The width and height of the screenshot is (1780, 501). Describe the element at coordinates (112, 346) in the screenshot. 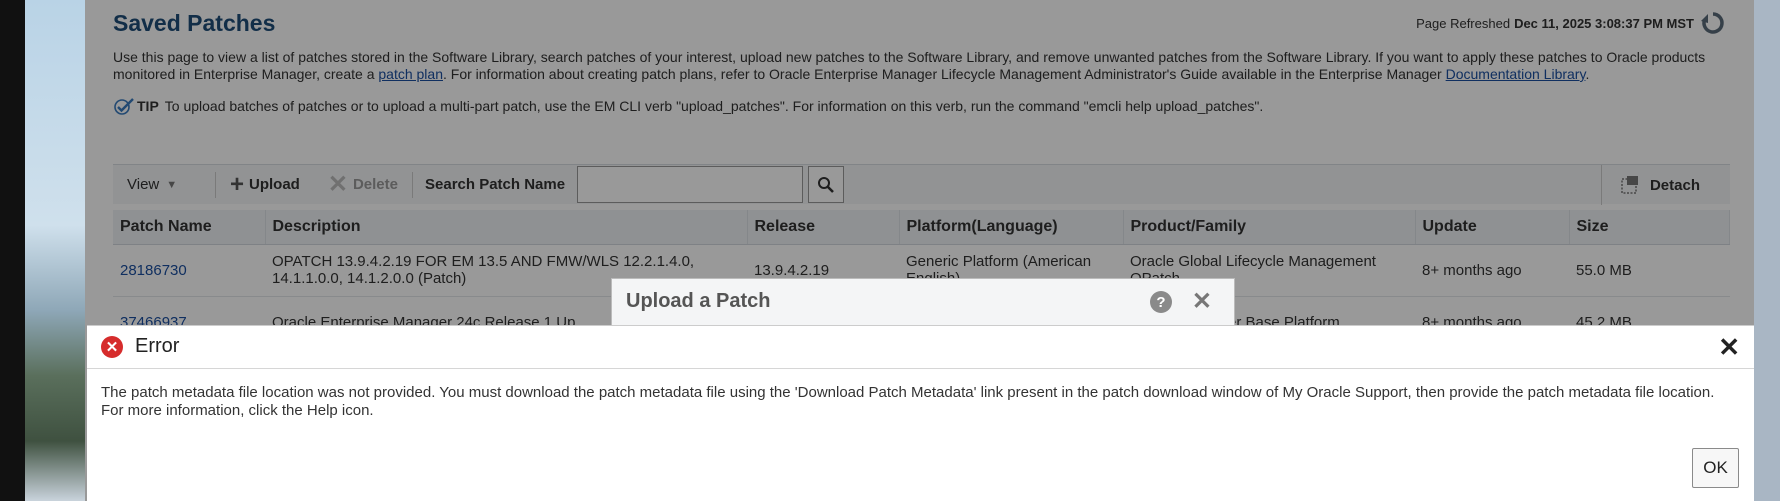

I see `error-icon: ✕` at that location.